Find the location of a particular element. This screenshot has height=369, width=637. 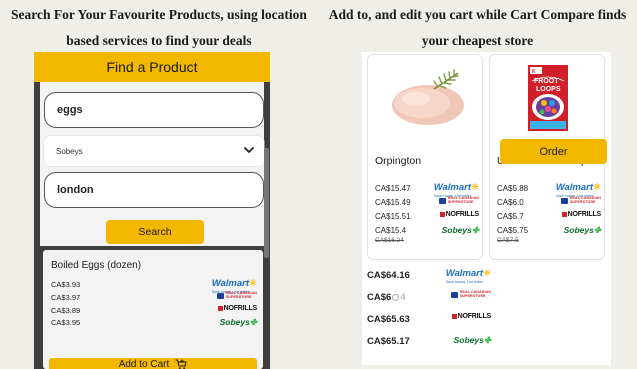

product-row-superstore: CA$15.49 REAL CANADIAN SUPERSTORE is located at coordinates (427, 203).